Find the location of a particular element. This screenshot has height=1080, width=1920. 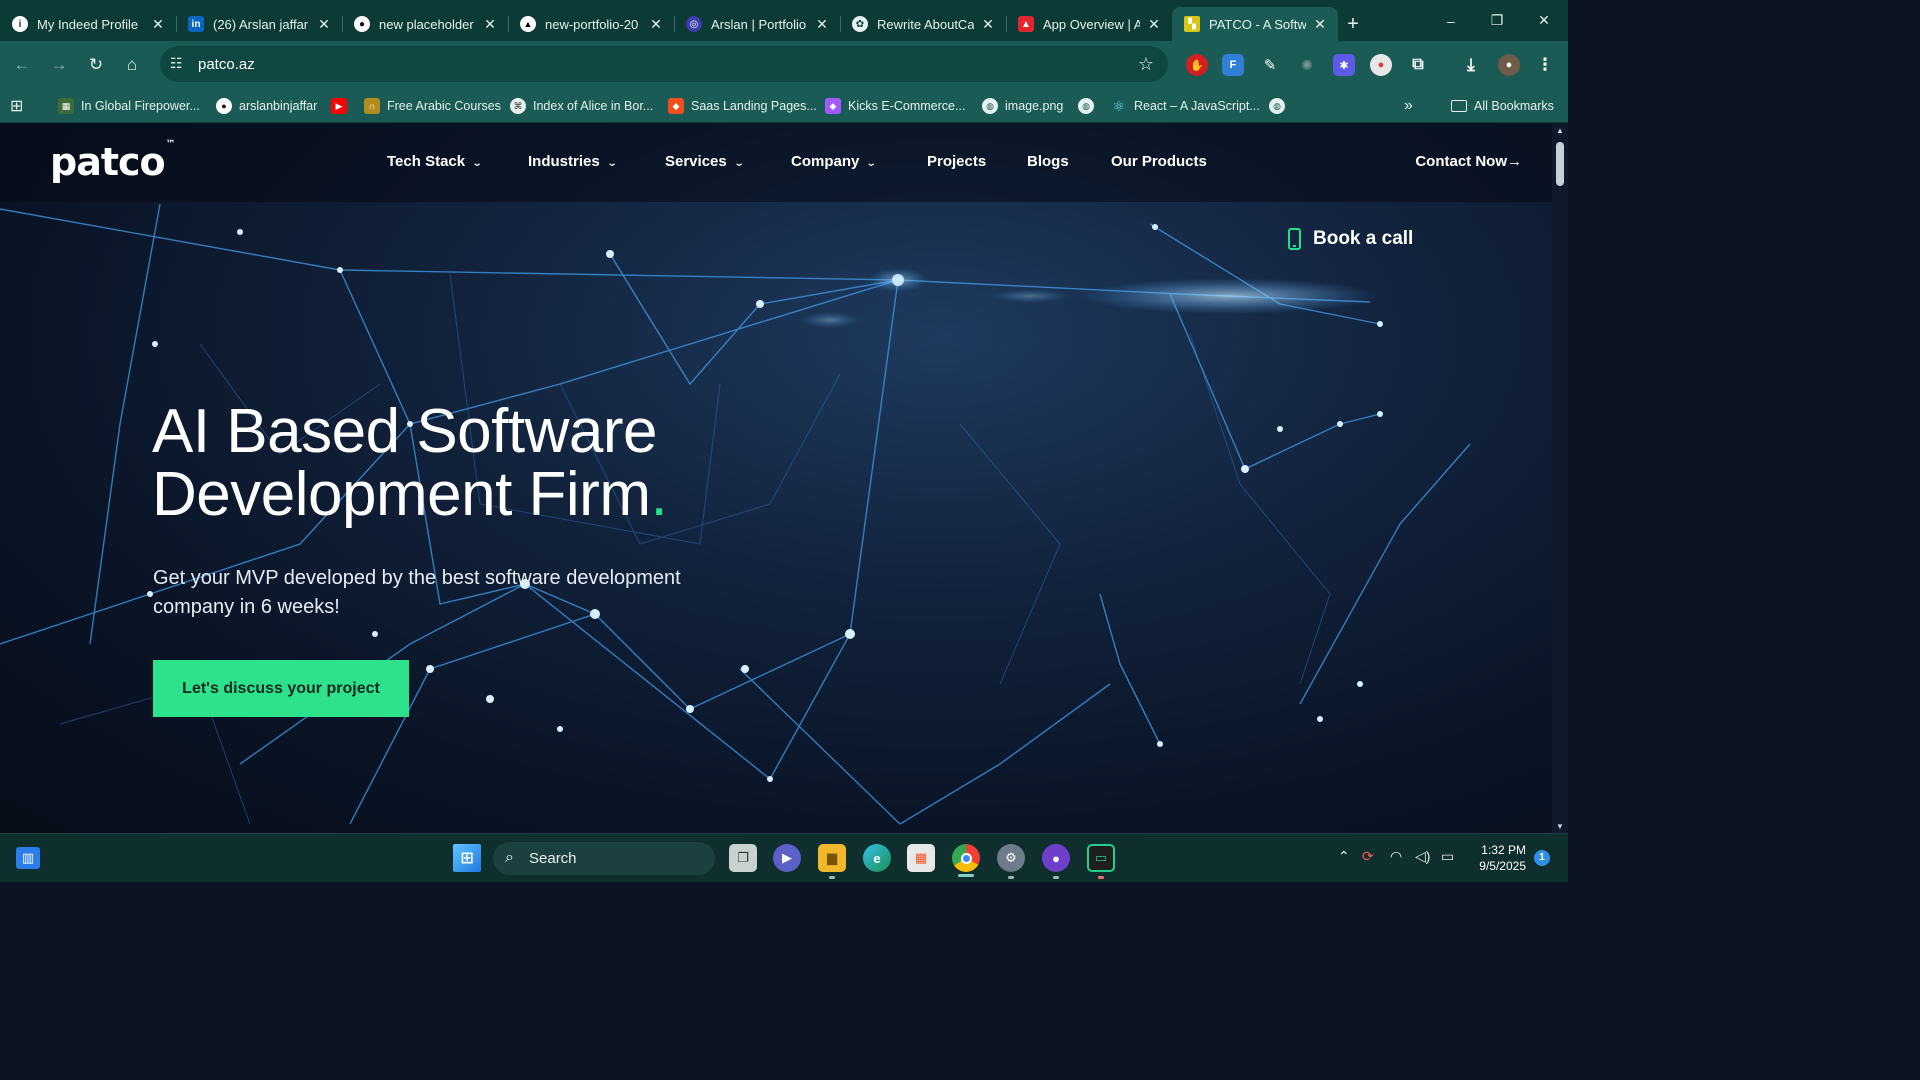

tab-title: App Overview | A is located at coordinates (1091, 24).